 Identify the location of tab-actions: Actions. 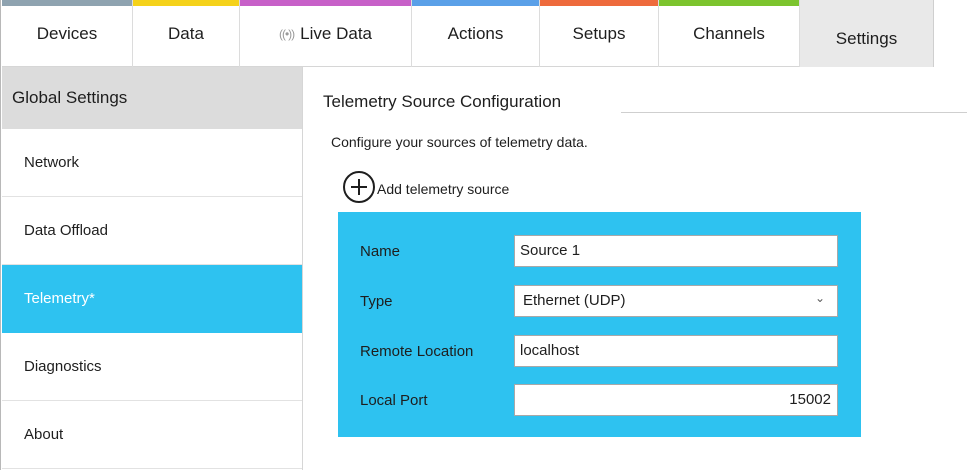
(476, 33).